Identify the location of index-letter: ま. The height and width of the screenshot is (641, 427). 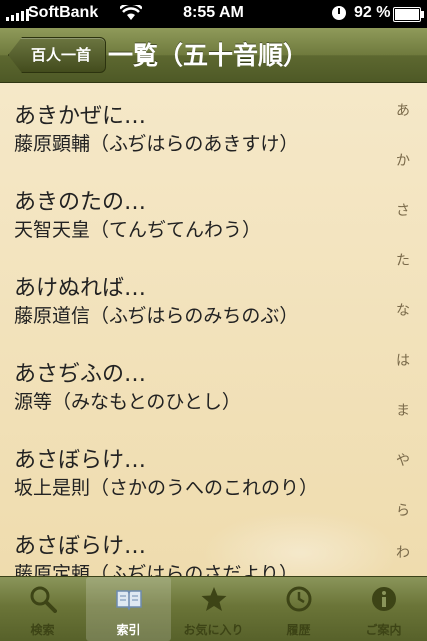
(403, 410).